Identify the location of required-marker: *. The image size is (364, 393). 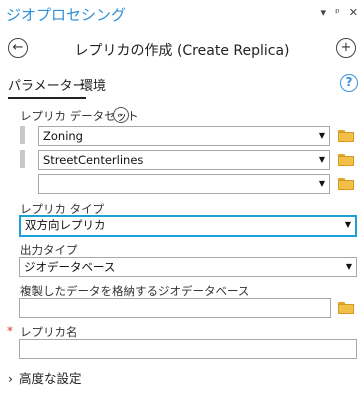
(10, 331).